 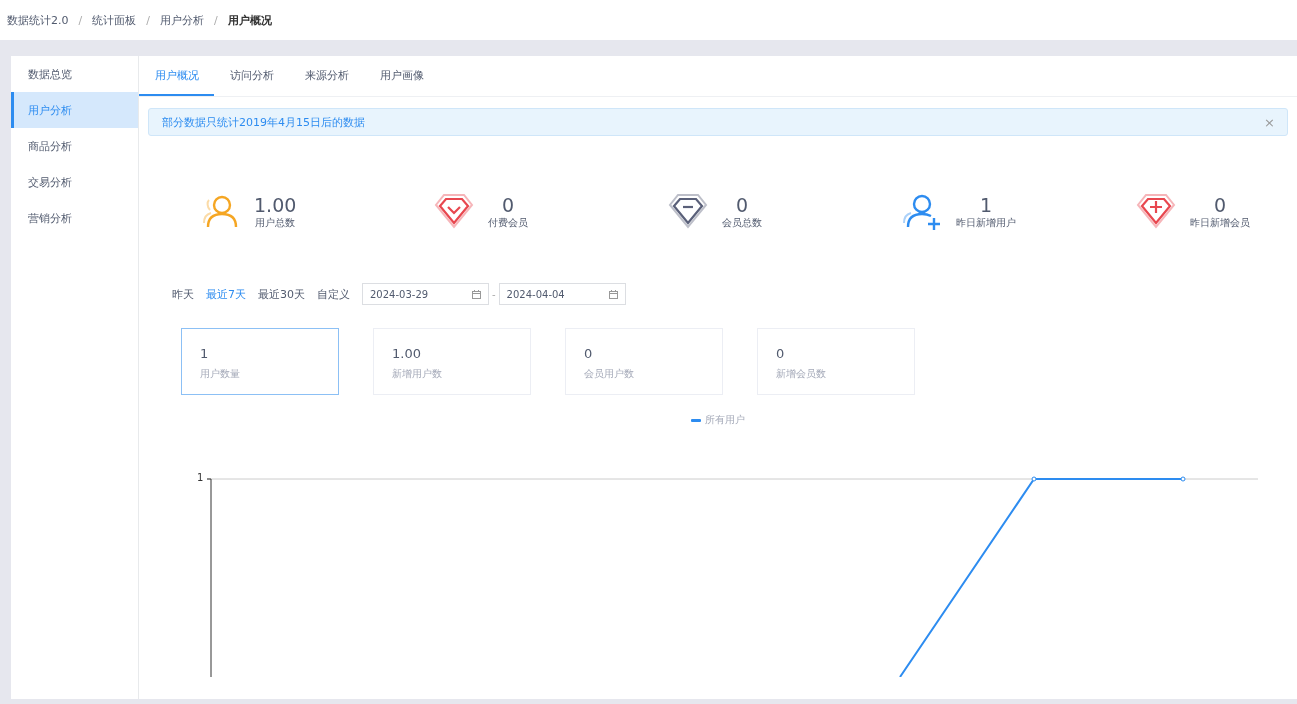 What do you see at coordinates (326, 76) in the screenshot?
I see `tab: 来源分析` at bounding box center [326, 76].